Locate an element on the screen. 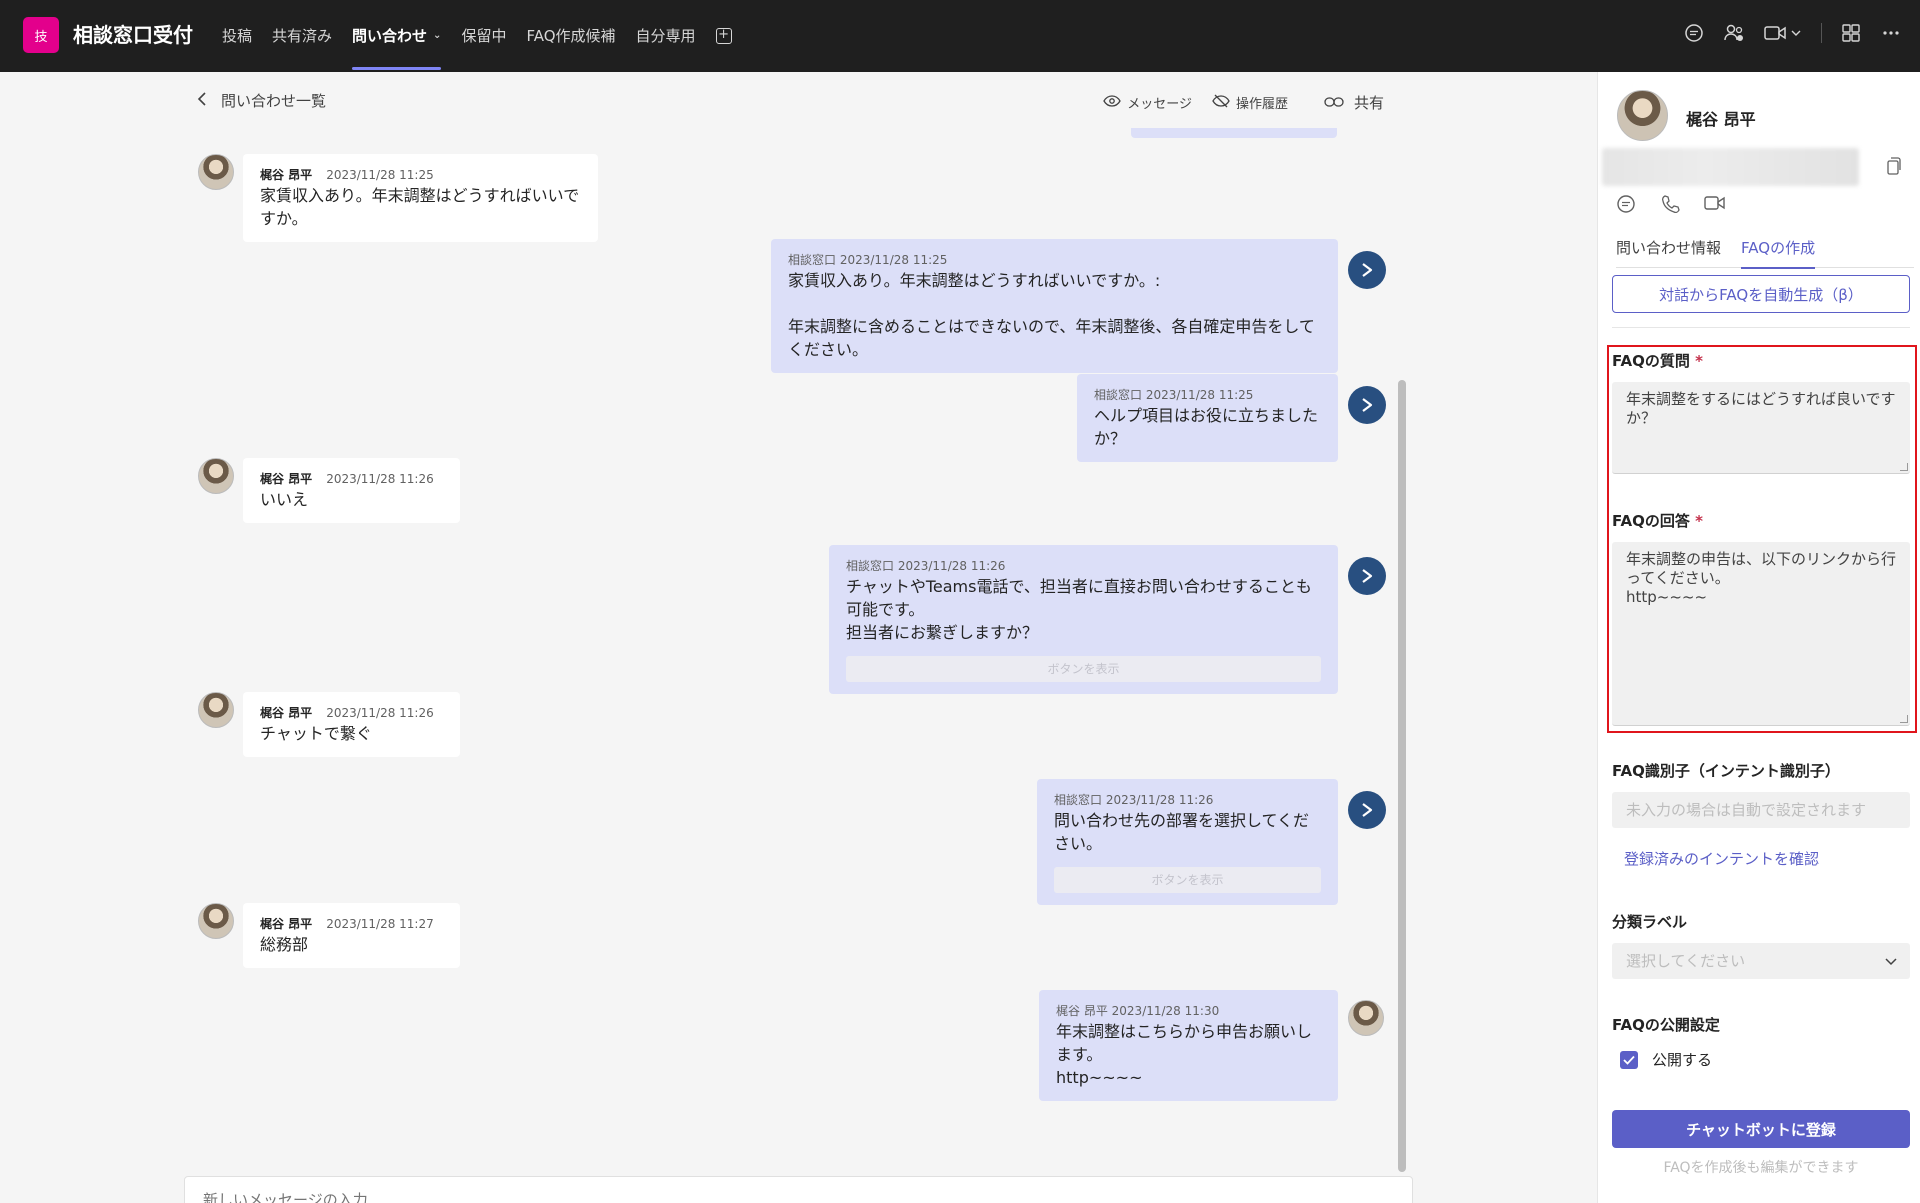  message-meta: 相談窓口 2023/11/28 11:25 is located at coordinates (1207, 395).